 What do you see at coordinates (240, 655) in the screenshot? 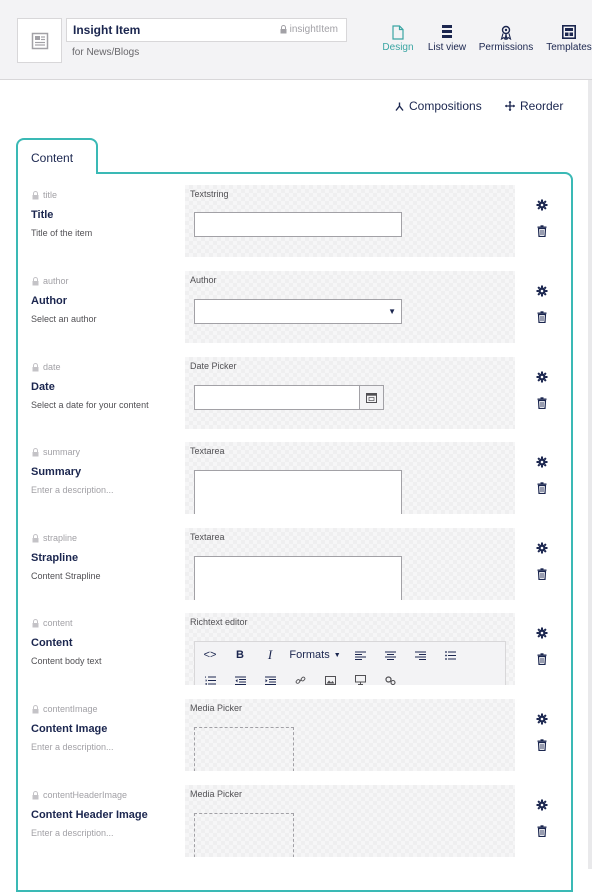
I see `bold-icon: B` at bounding box center [240, 655].